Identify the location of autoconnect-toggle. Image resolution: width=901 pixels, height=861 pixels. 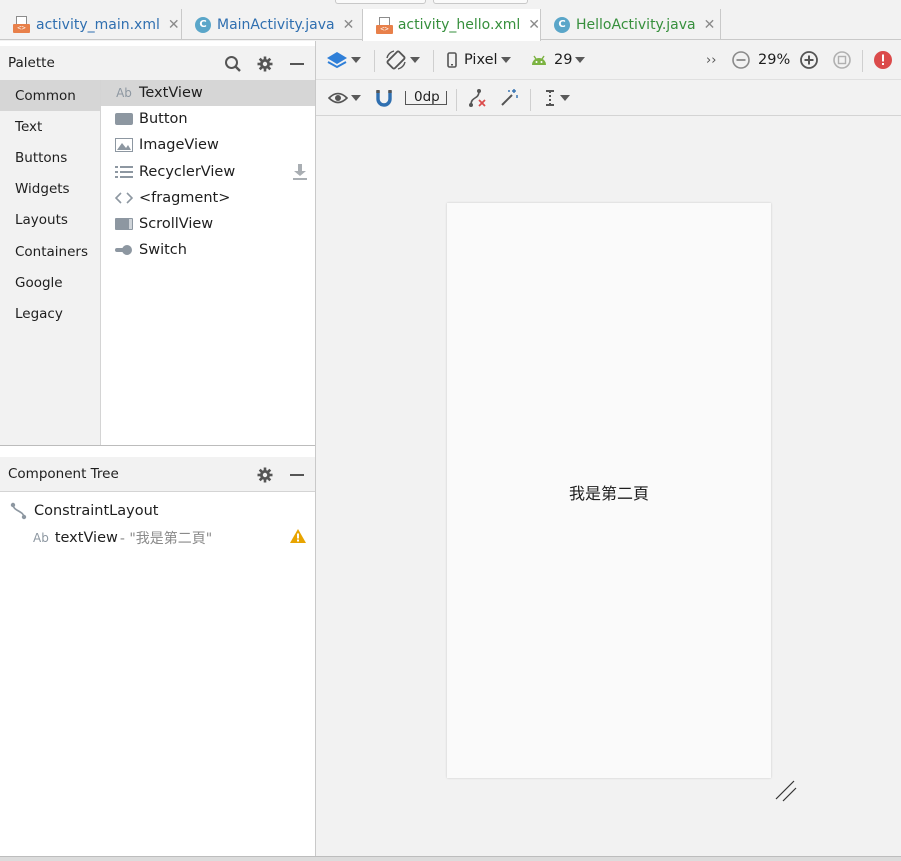
(384, 97).